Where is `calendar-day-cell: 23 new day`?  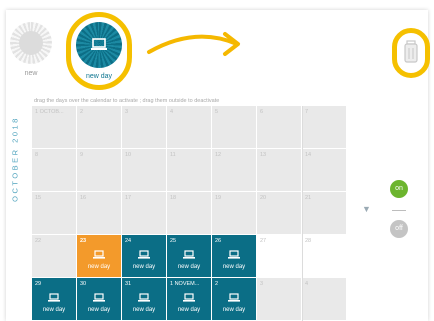 calendar-day-cell: 23 new day is located at coordinates (99, 256).